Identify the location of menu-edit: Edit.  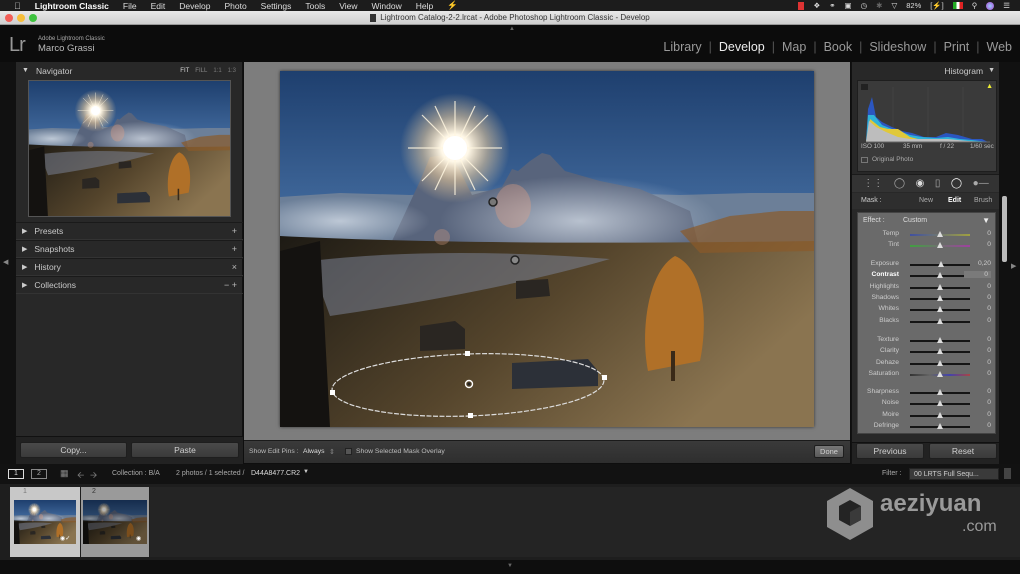
(158, 6).